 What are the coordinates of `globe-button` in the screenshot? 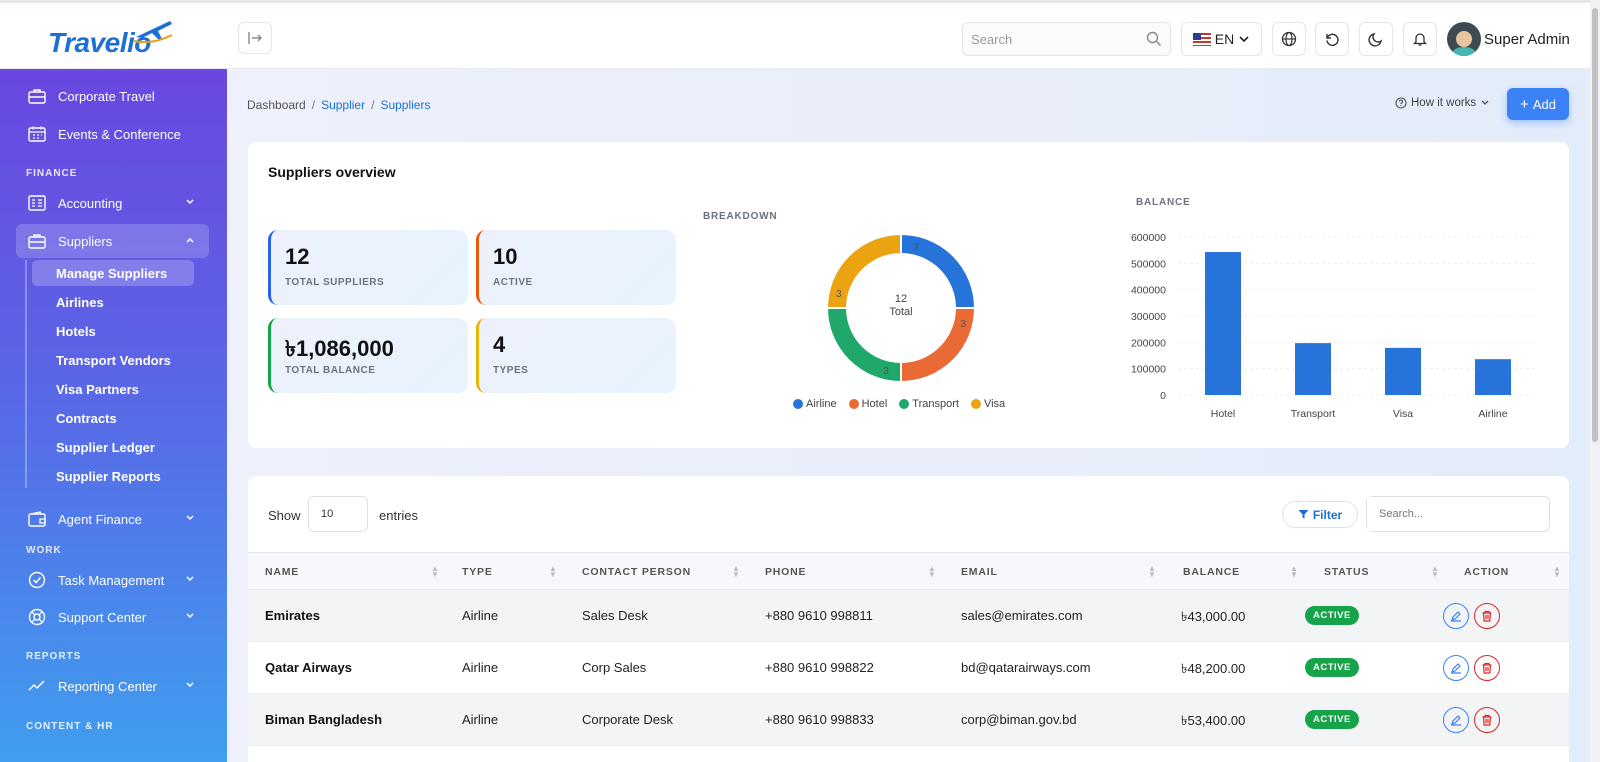 It's located at (1289, 39).